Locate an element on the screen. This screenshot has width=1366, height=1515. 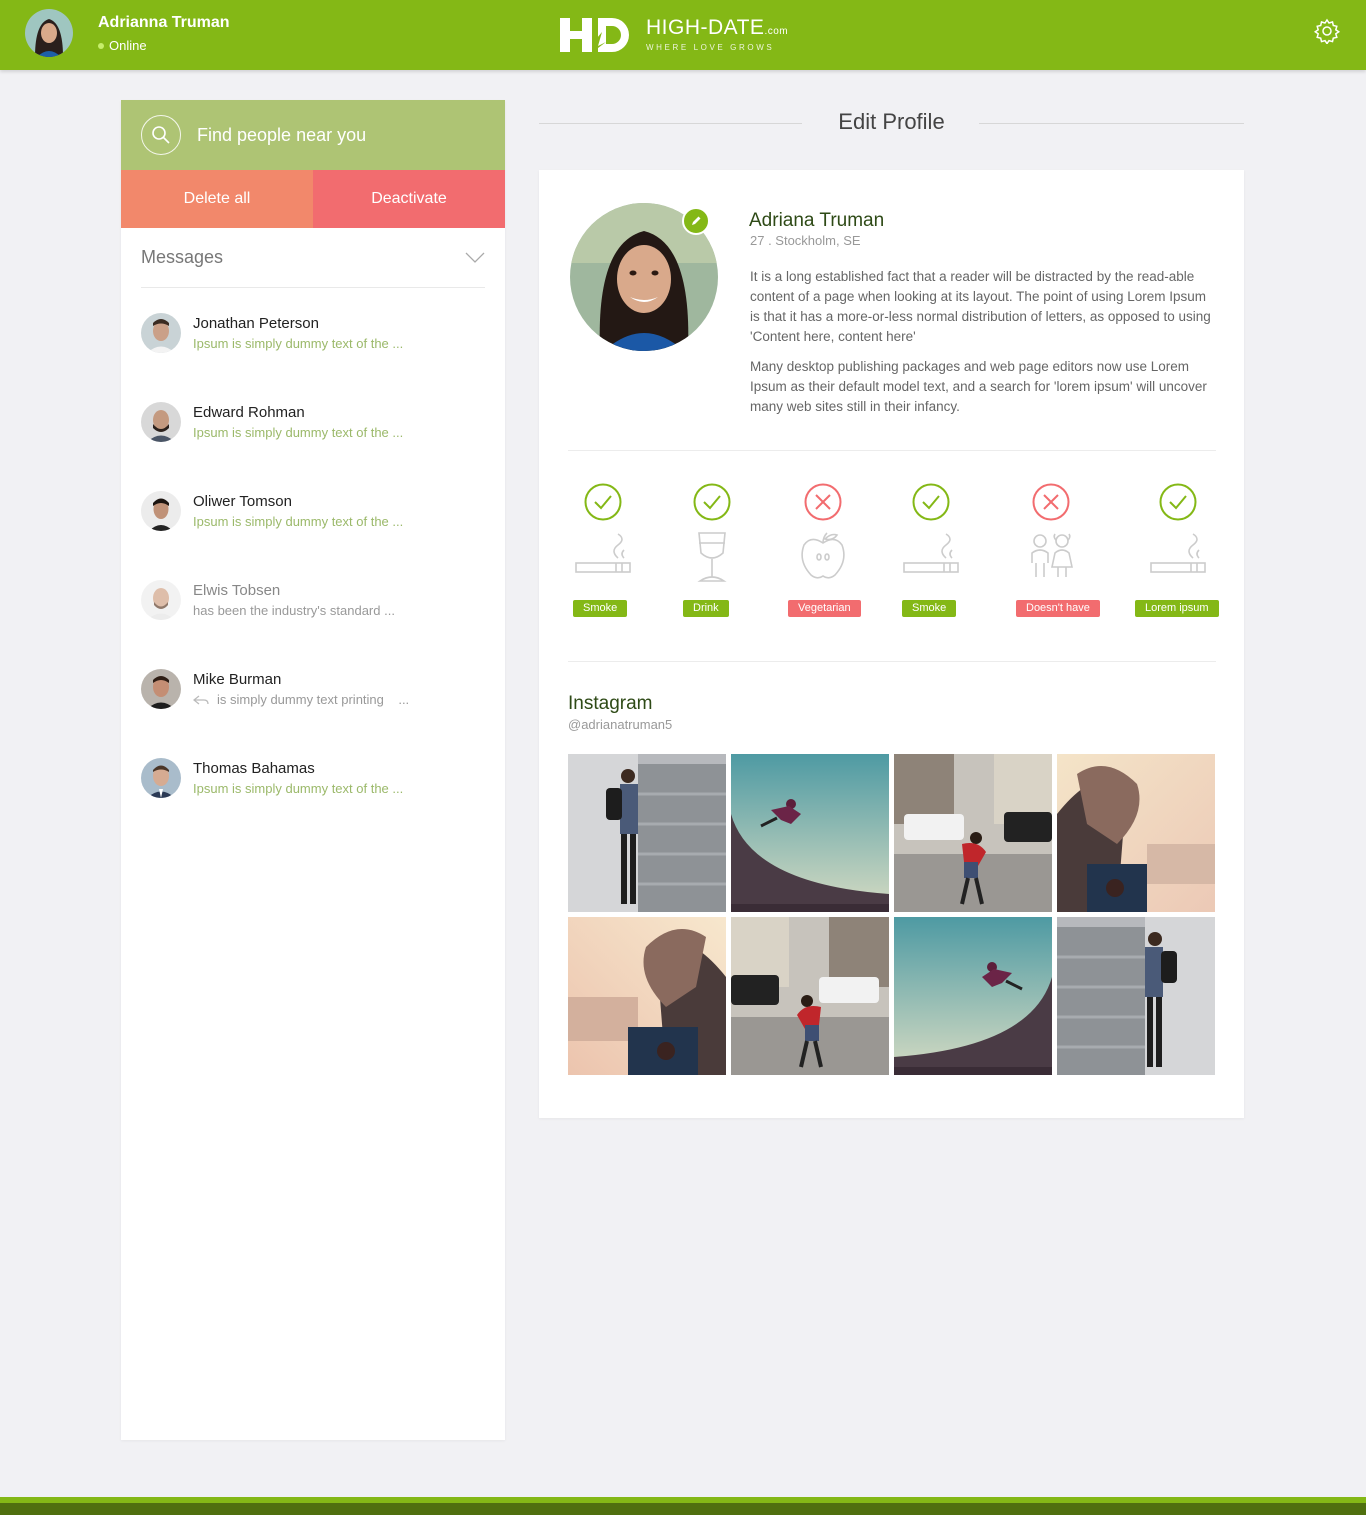
message-sender: Elwis Tobsen is located at coordinates (237, 590).